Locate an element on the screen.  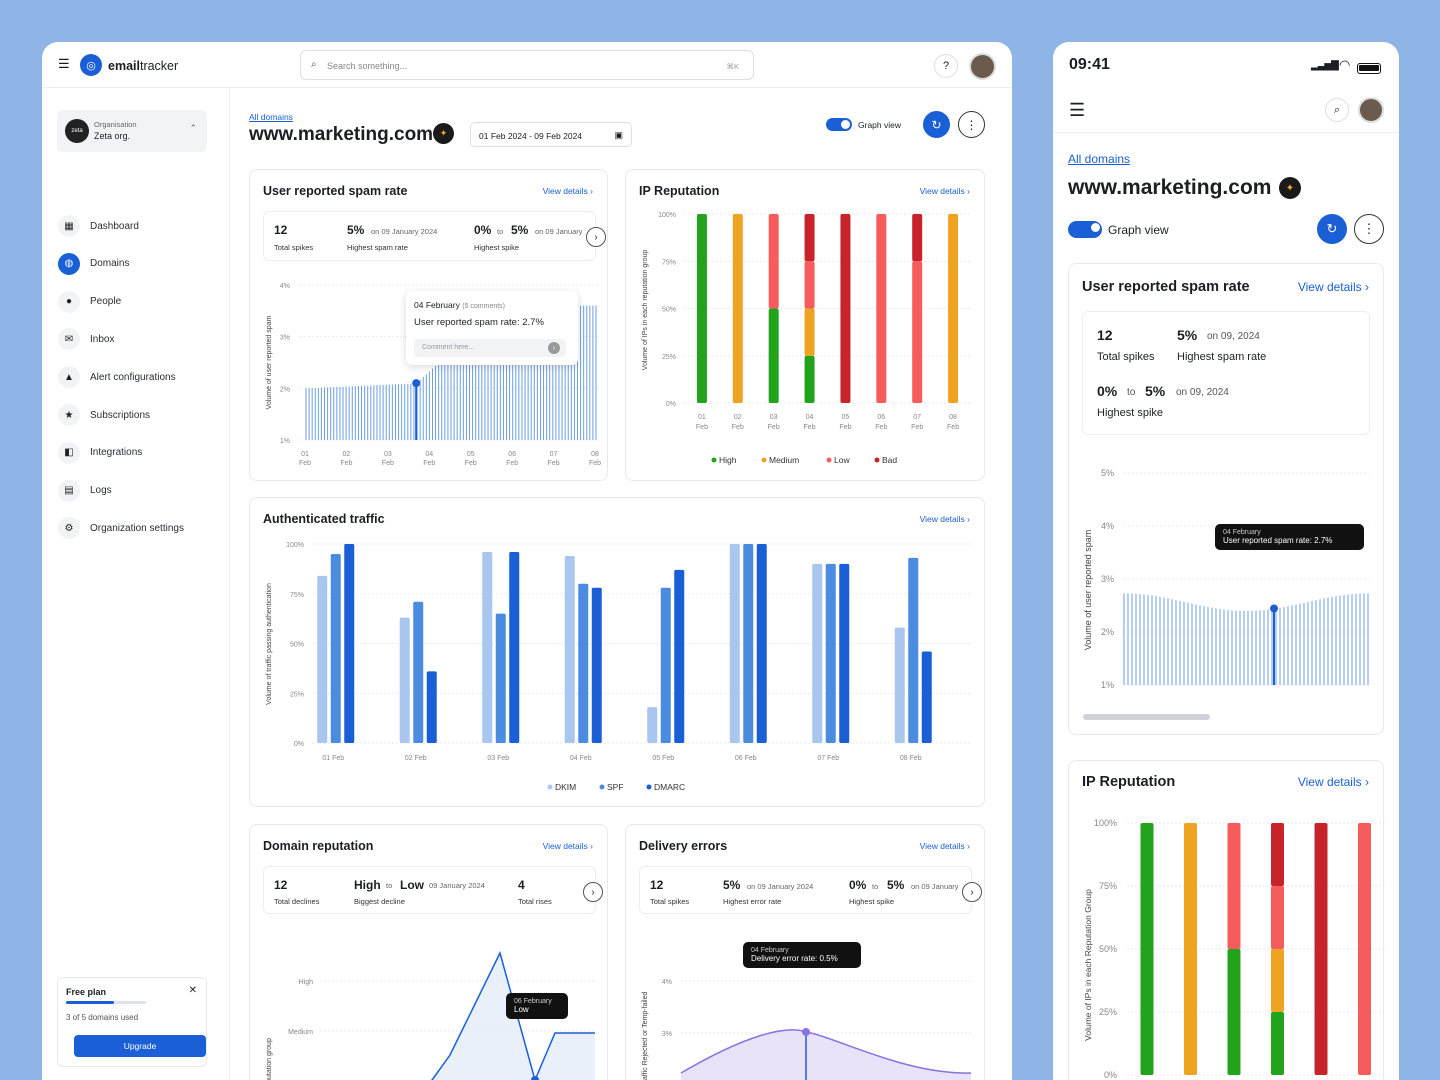
y-tick-label: High is located at coordinates (306, 982).